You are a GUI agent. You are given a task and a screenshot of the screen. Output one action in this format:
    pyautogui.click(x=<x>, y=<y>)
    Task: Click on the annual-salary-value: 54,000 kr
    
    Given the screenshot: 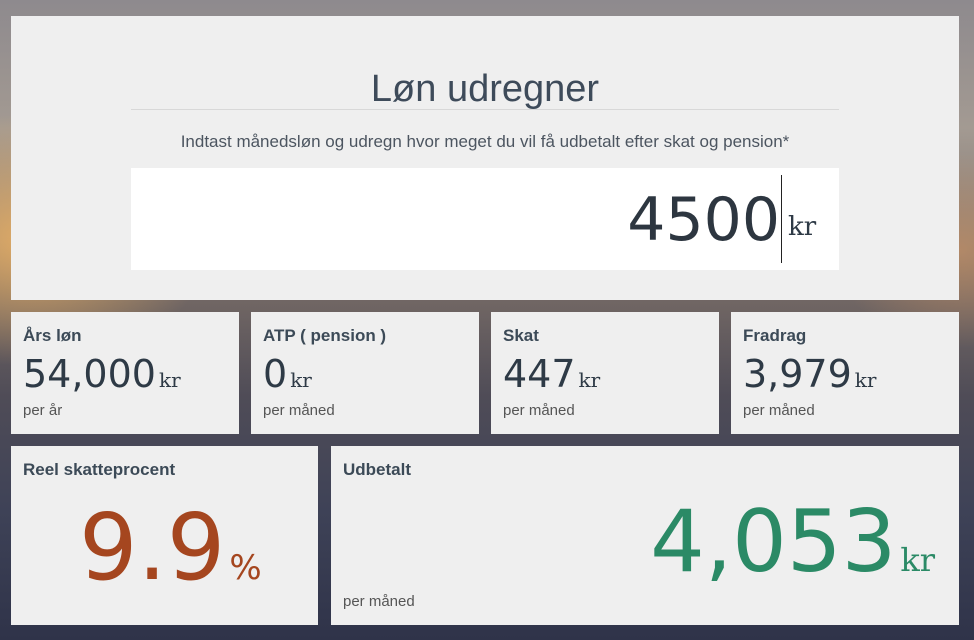 What is the action you would take?
    pyautogui.click(x=102, y=374)
    